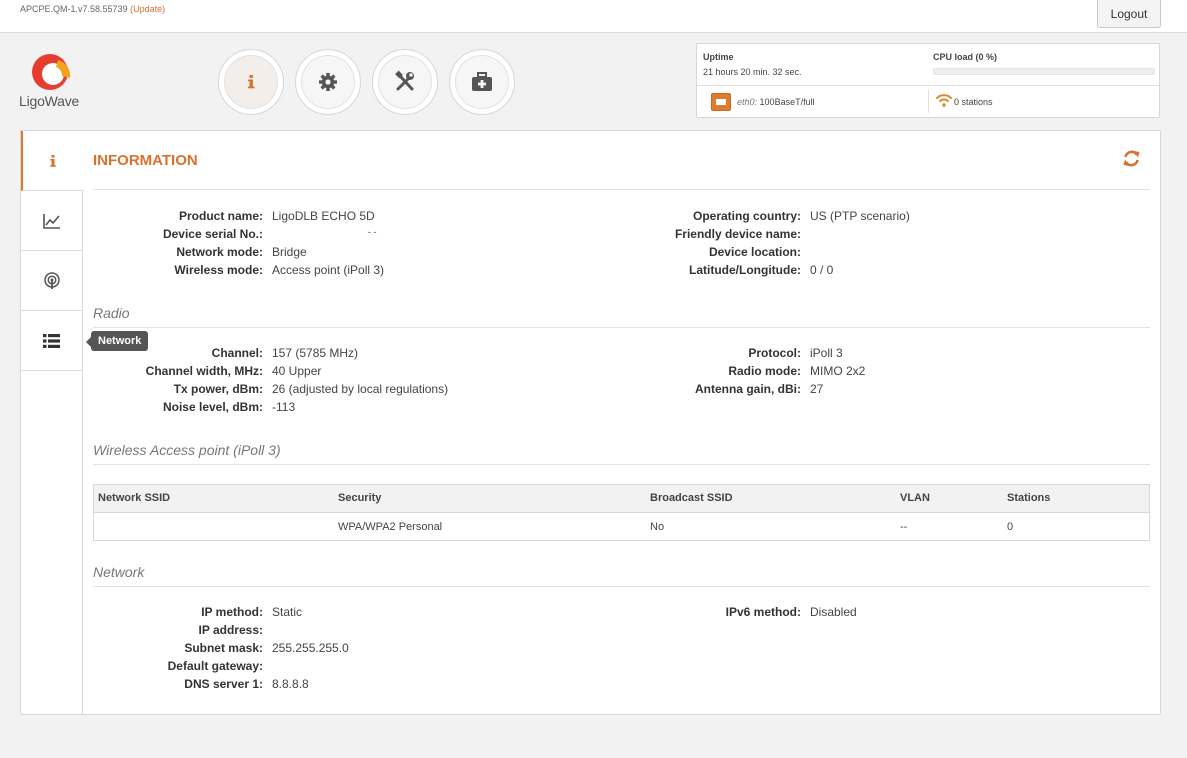 The width and height of the screenshot is (1187, 758). I want to click on ethernet-status: eth0: 100BaseT/full, so click(776, 102).